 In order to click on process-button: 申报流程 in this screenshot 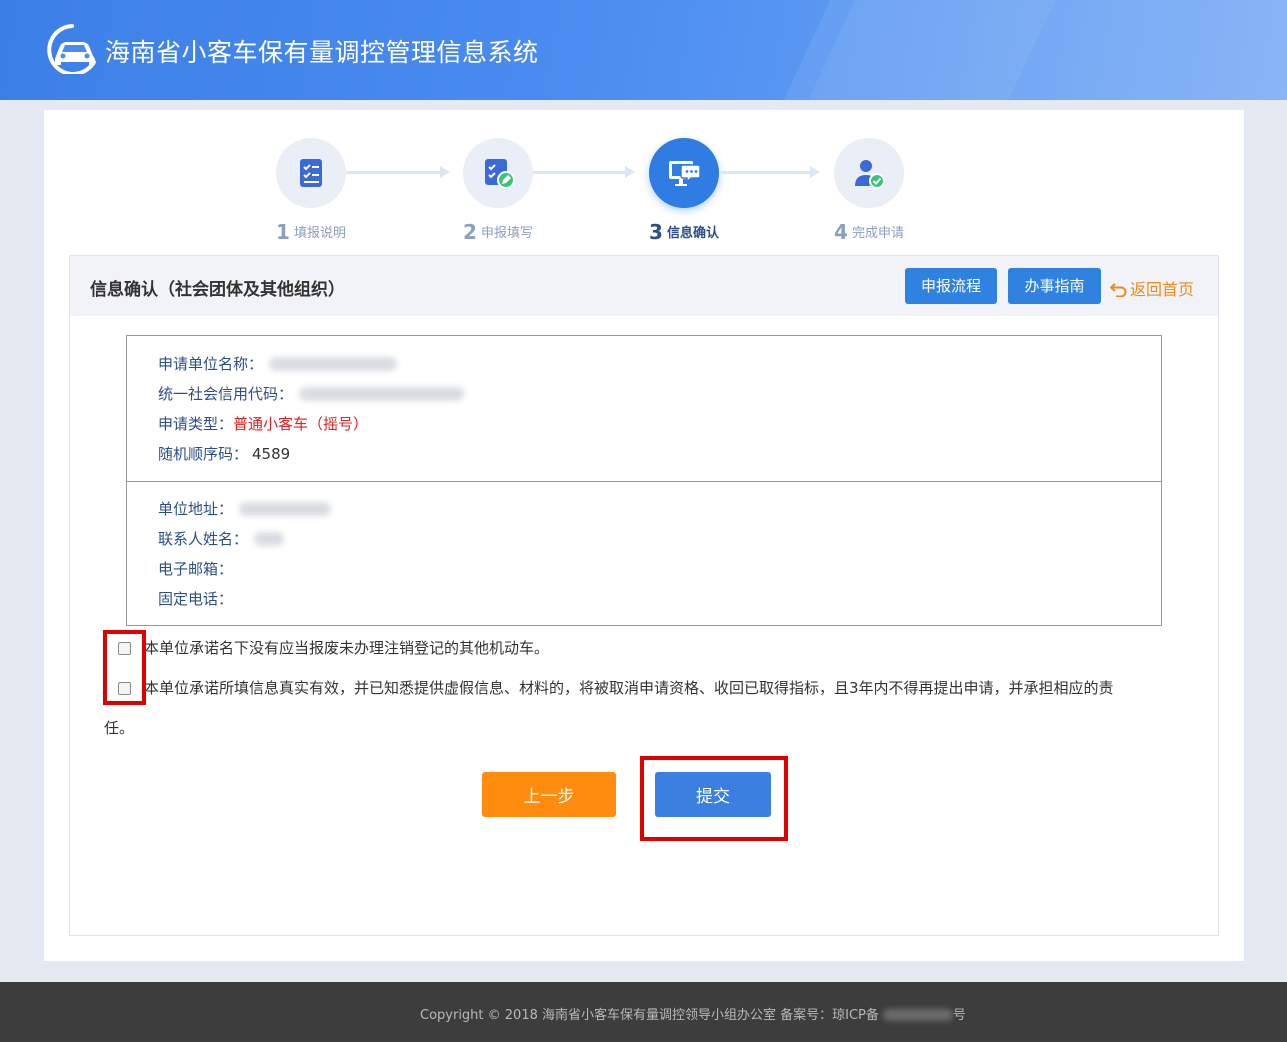, I will do `click(951, 286)`.